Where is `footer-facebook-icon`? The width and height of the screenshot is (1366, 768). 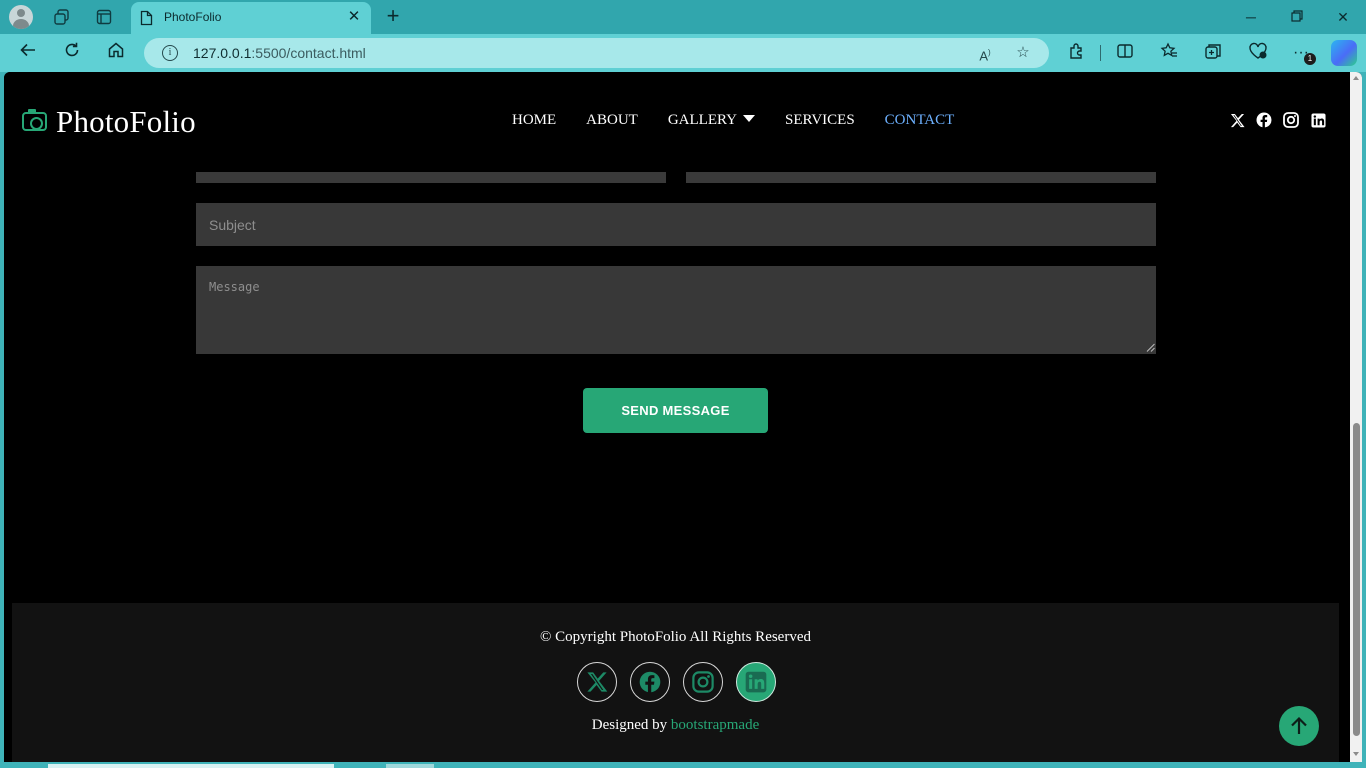
footer-facebook-icon is located at coordinates (650, 682).